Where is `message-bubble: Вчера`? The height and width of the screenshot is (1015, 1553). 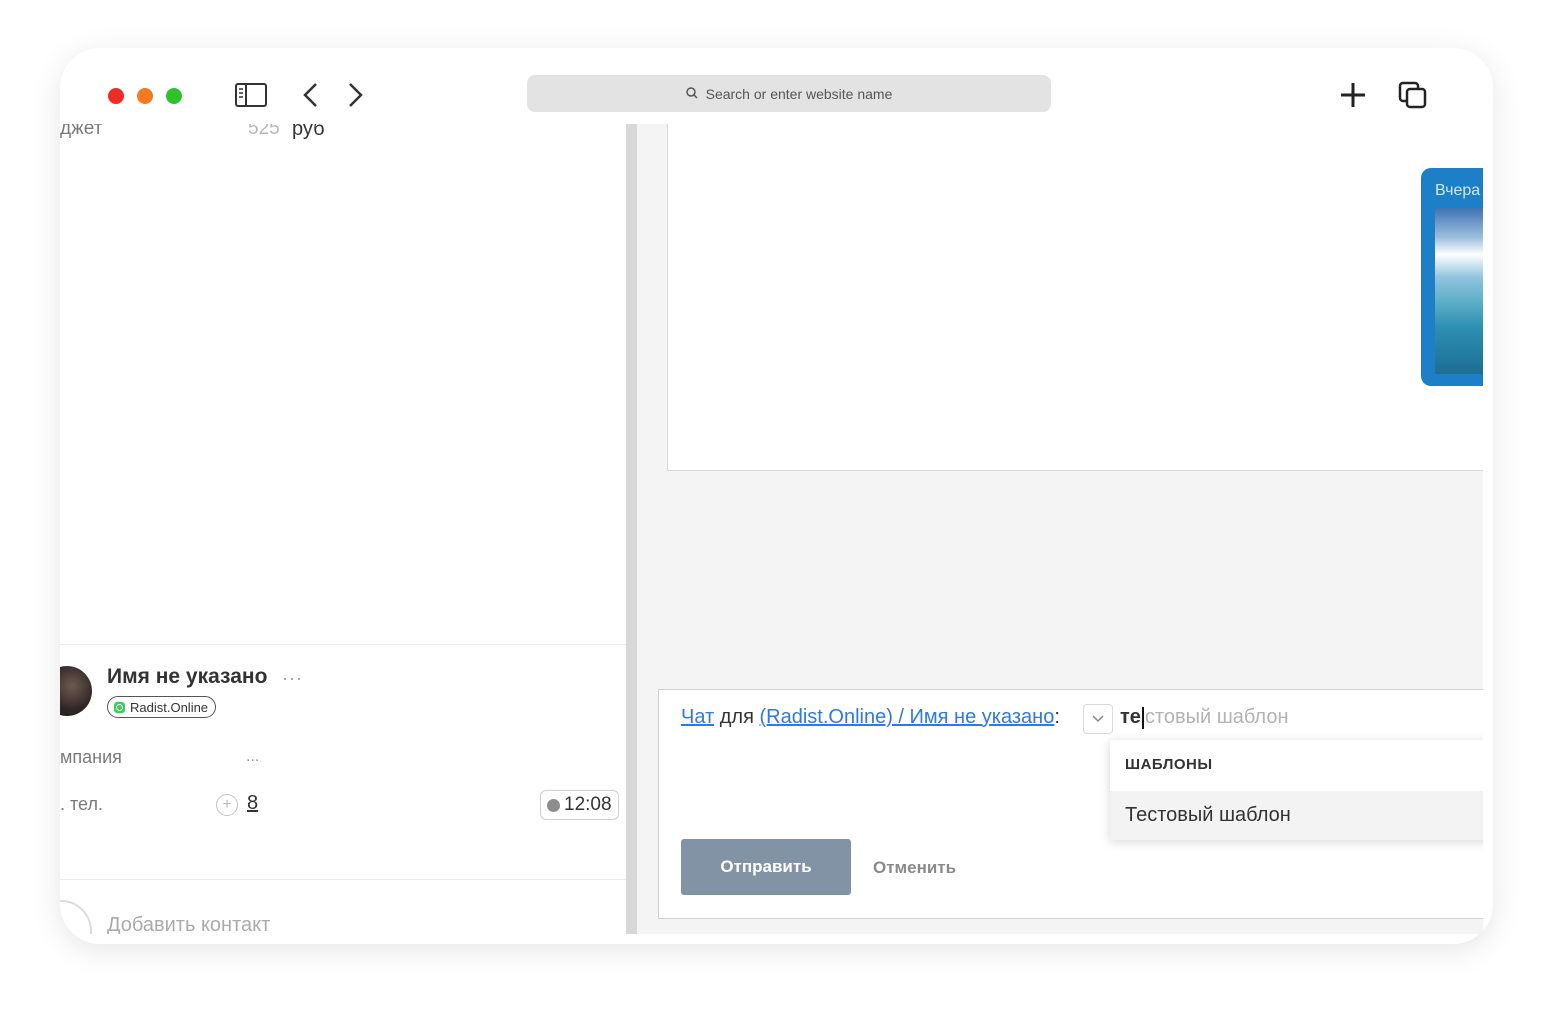 message-bubble: Вчера is located at coordinates (1452, 277).